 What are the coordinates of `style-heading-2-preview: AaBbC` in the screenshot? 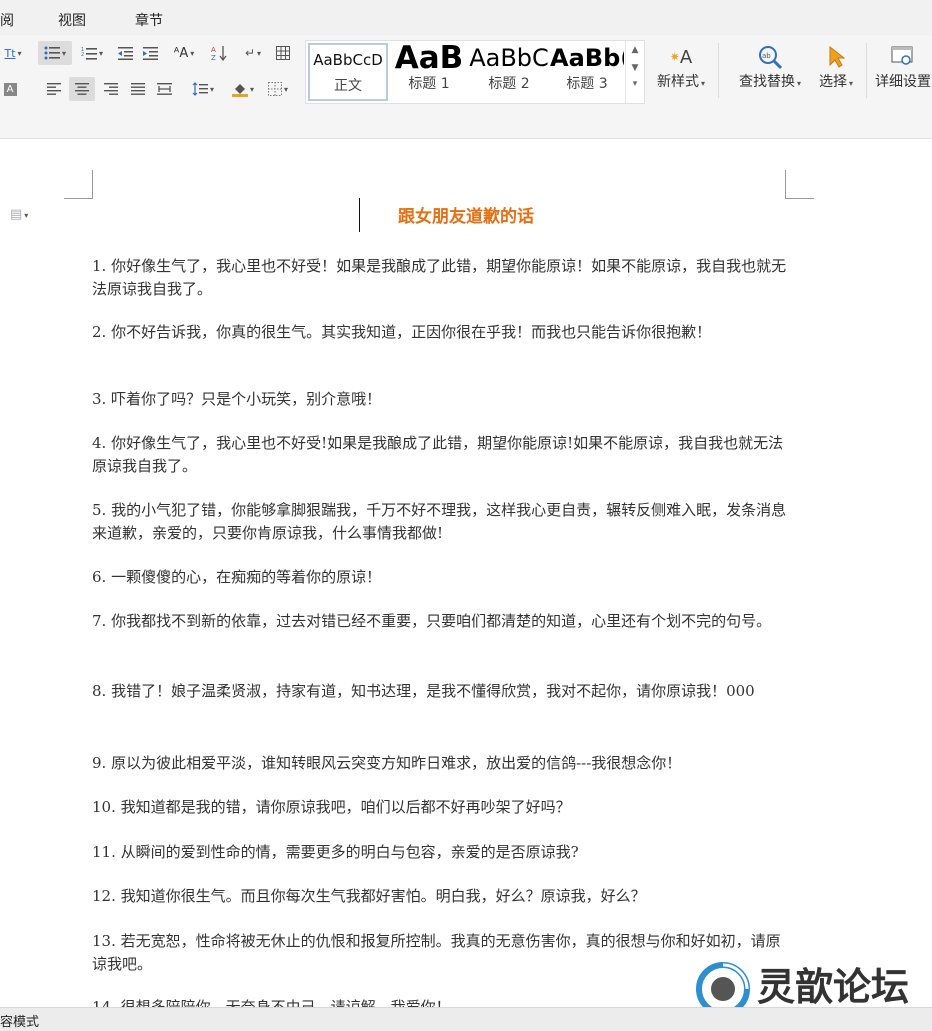 It's located at (509, 58).